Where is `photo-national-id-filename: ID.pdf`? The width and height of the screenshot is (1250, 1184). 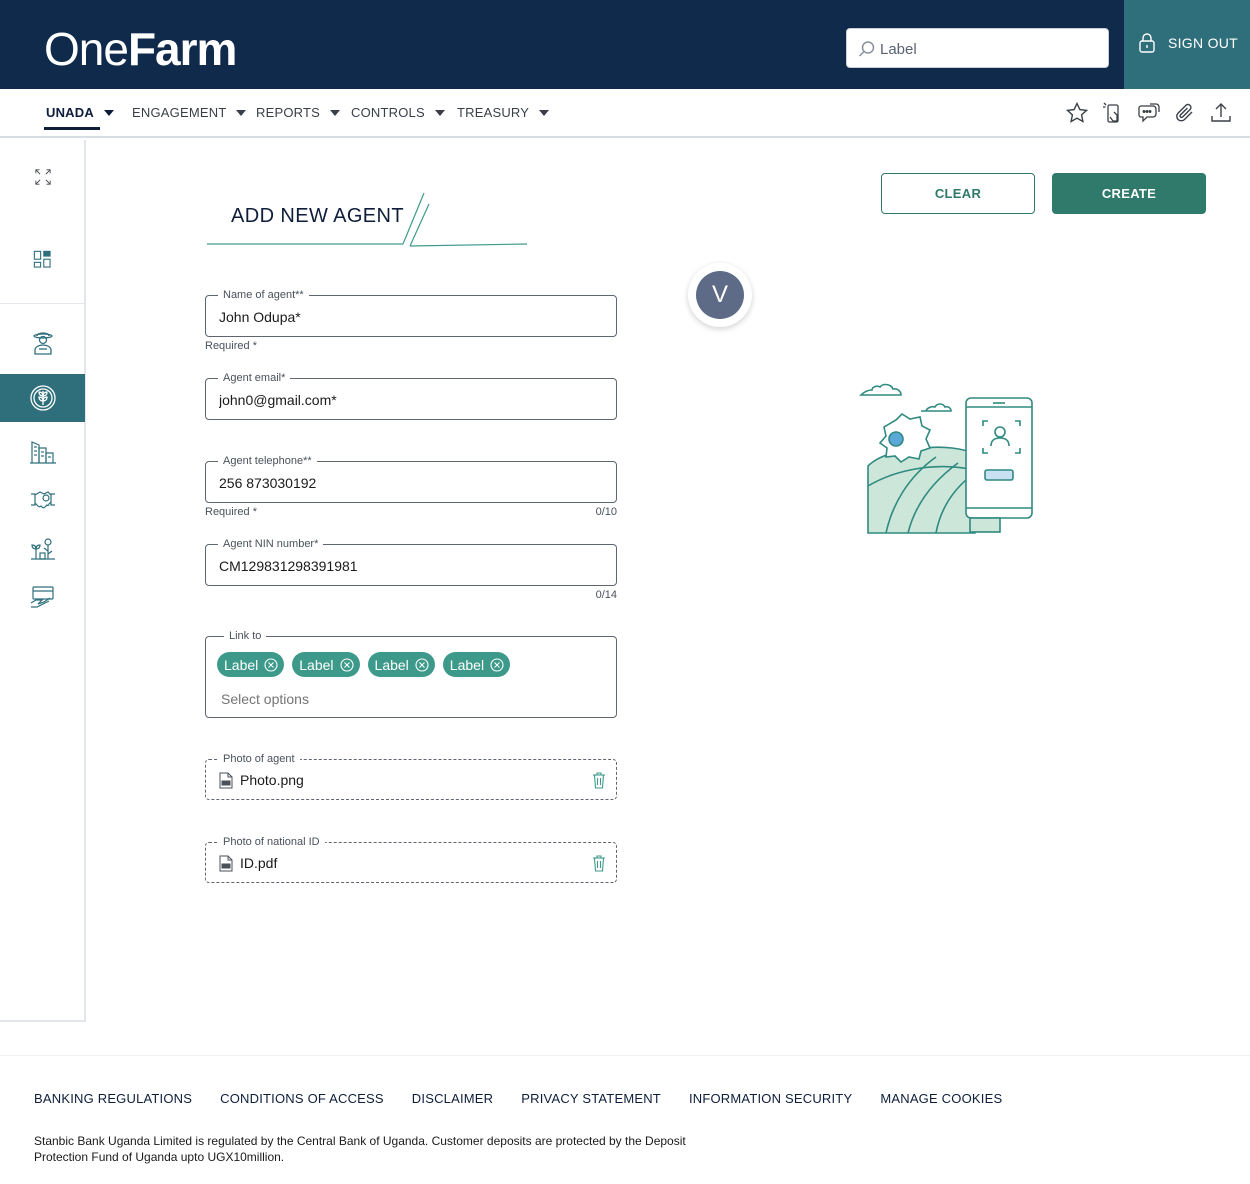 photo-national-id-filename: ID.pdf is located at coordinates (259, 863).